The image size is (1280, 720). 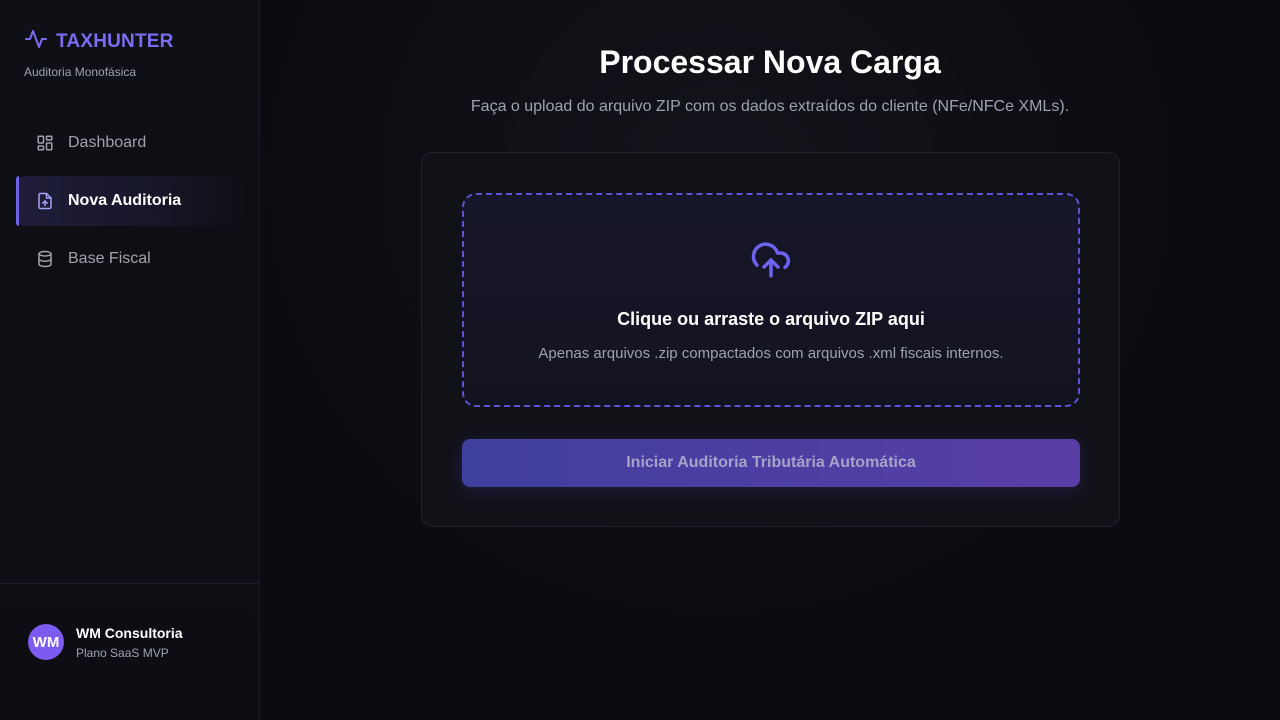 I want to click on database-icon, so click(x=45, y=259).